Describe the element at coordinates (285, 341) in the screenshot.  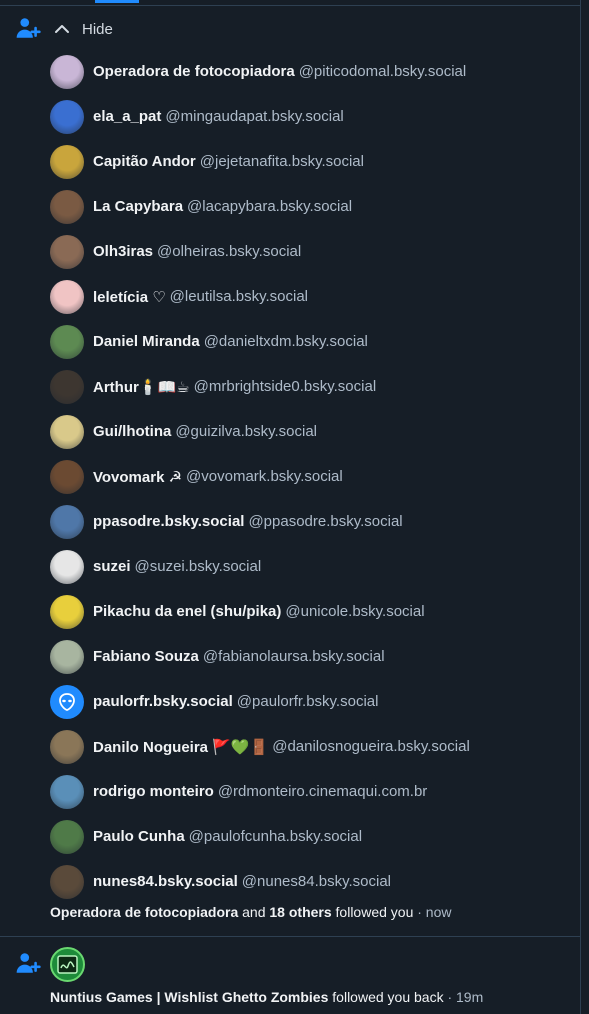
I see `handle: @danieltxdm.bsky.social` at that location.